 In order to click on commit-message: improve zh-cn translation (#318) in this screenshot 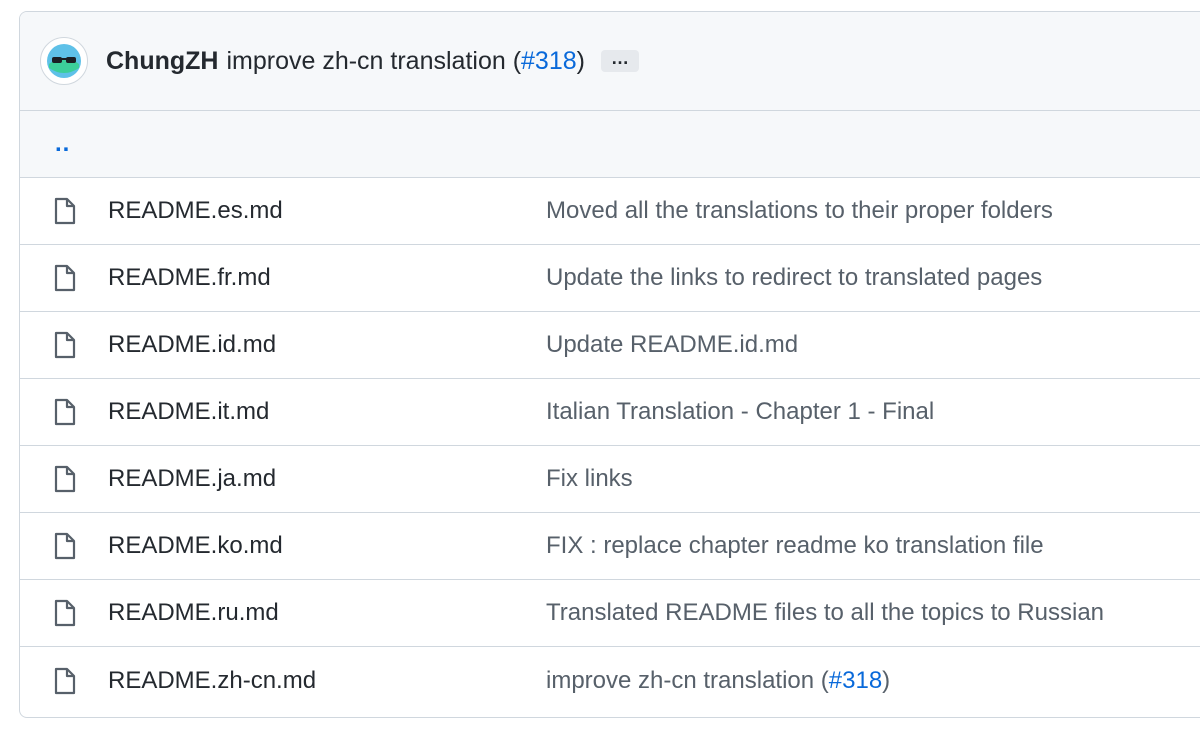, I will do `click(405, 61)`.